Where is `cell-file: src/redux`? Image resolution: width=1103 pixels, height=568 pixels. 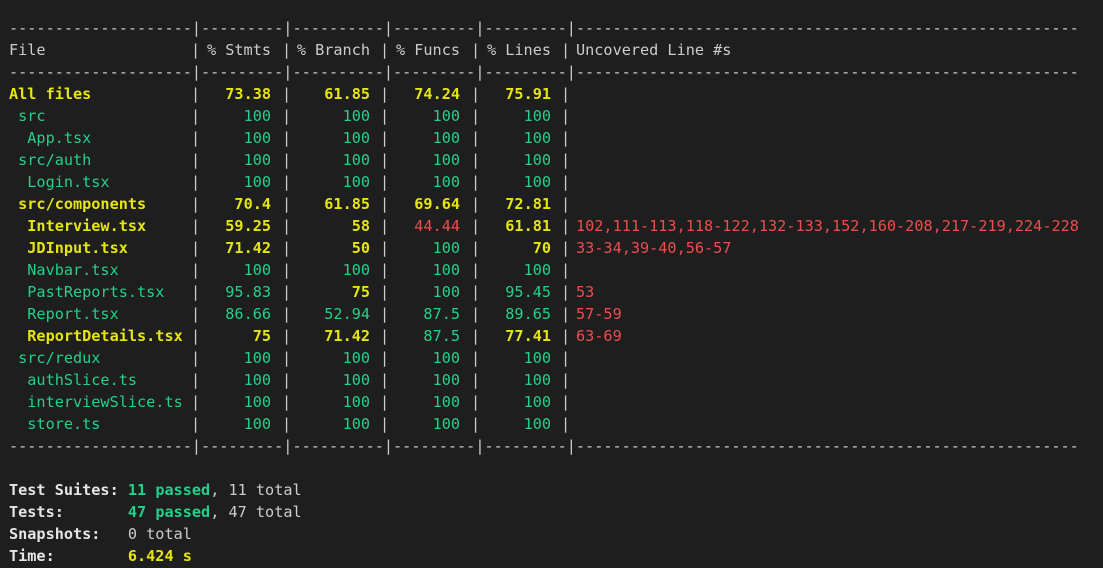
cell-file: src/redux is located at coordinates (55, 358).